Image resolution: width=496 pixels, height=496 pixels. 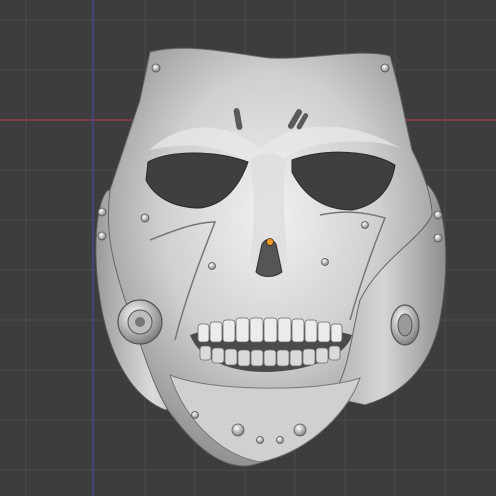 I want to click on jaw-plate, so click(x=265, y=418).